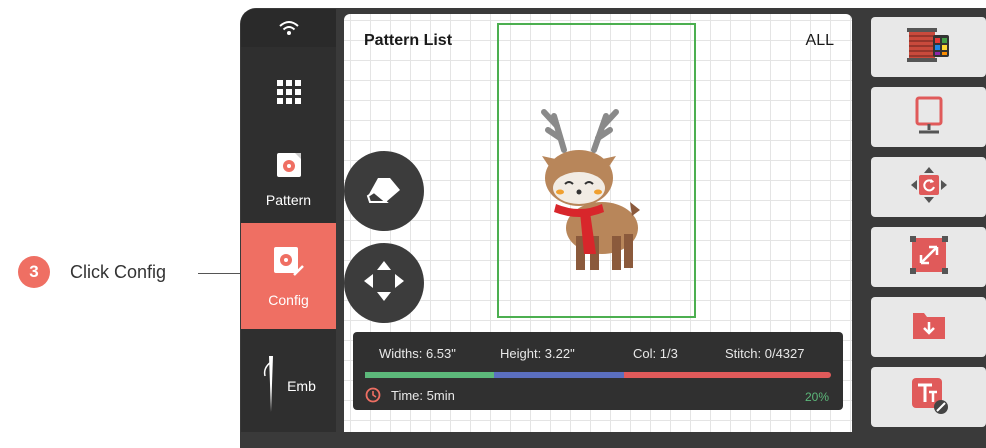 The width and height of the screenshot is (986, 448). What do you see at coordinates (34, 272) in the screenshot?
I see `step-number-badge: 3` at bounding box center [34, 272].